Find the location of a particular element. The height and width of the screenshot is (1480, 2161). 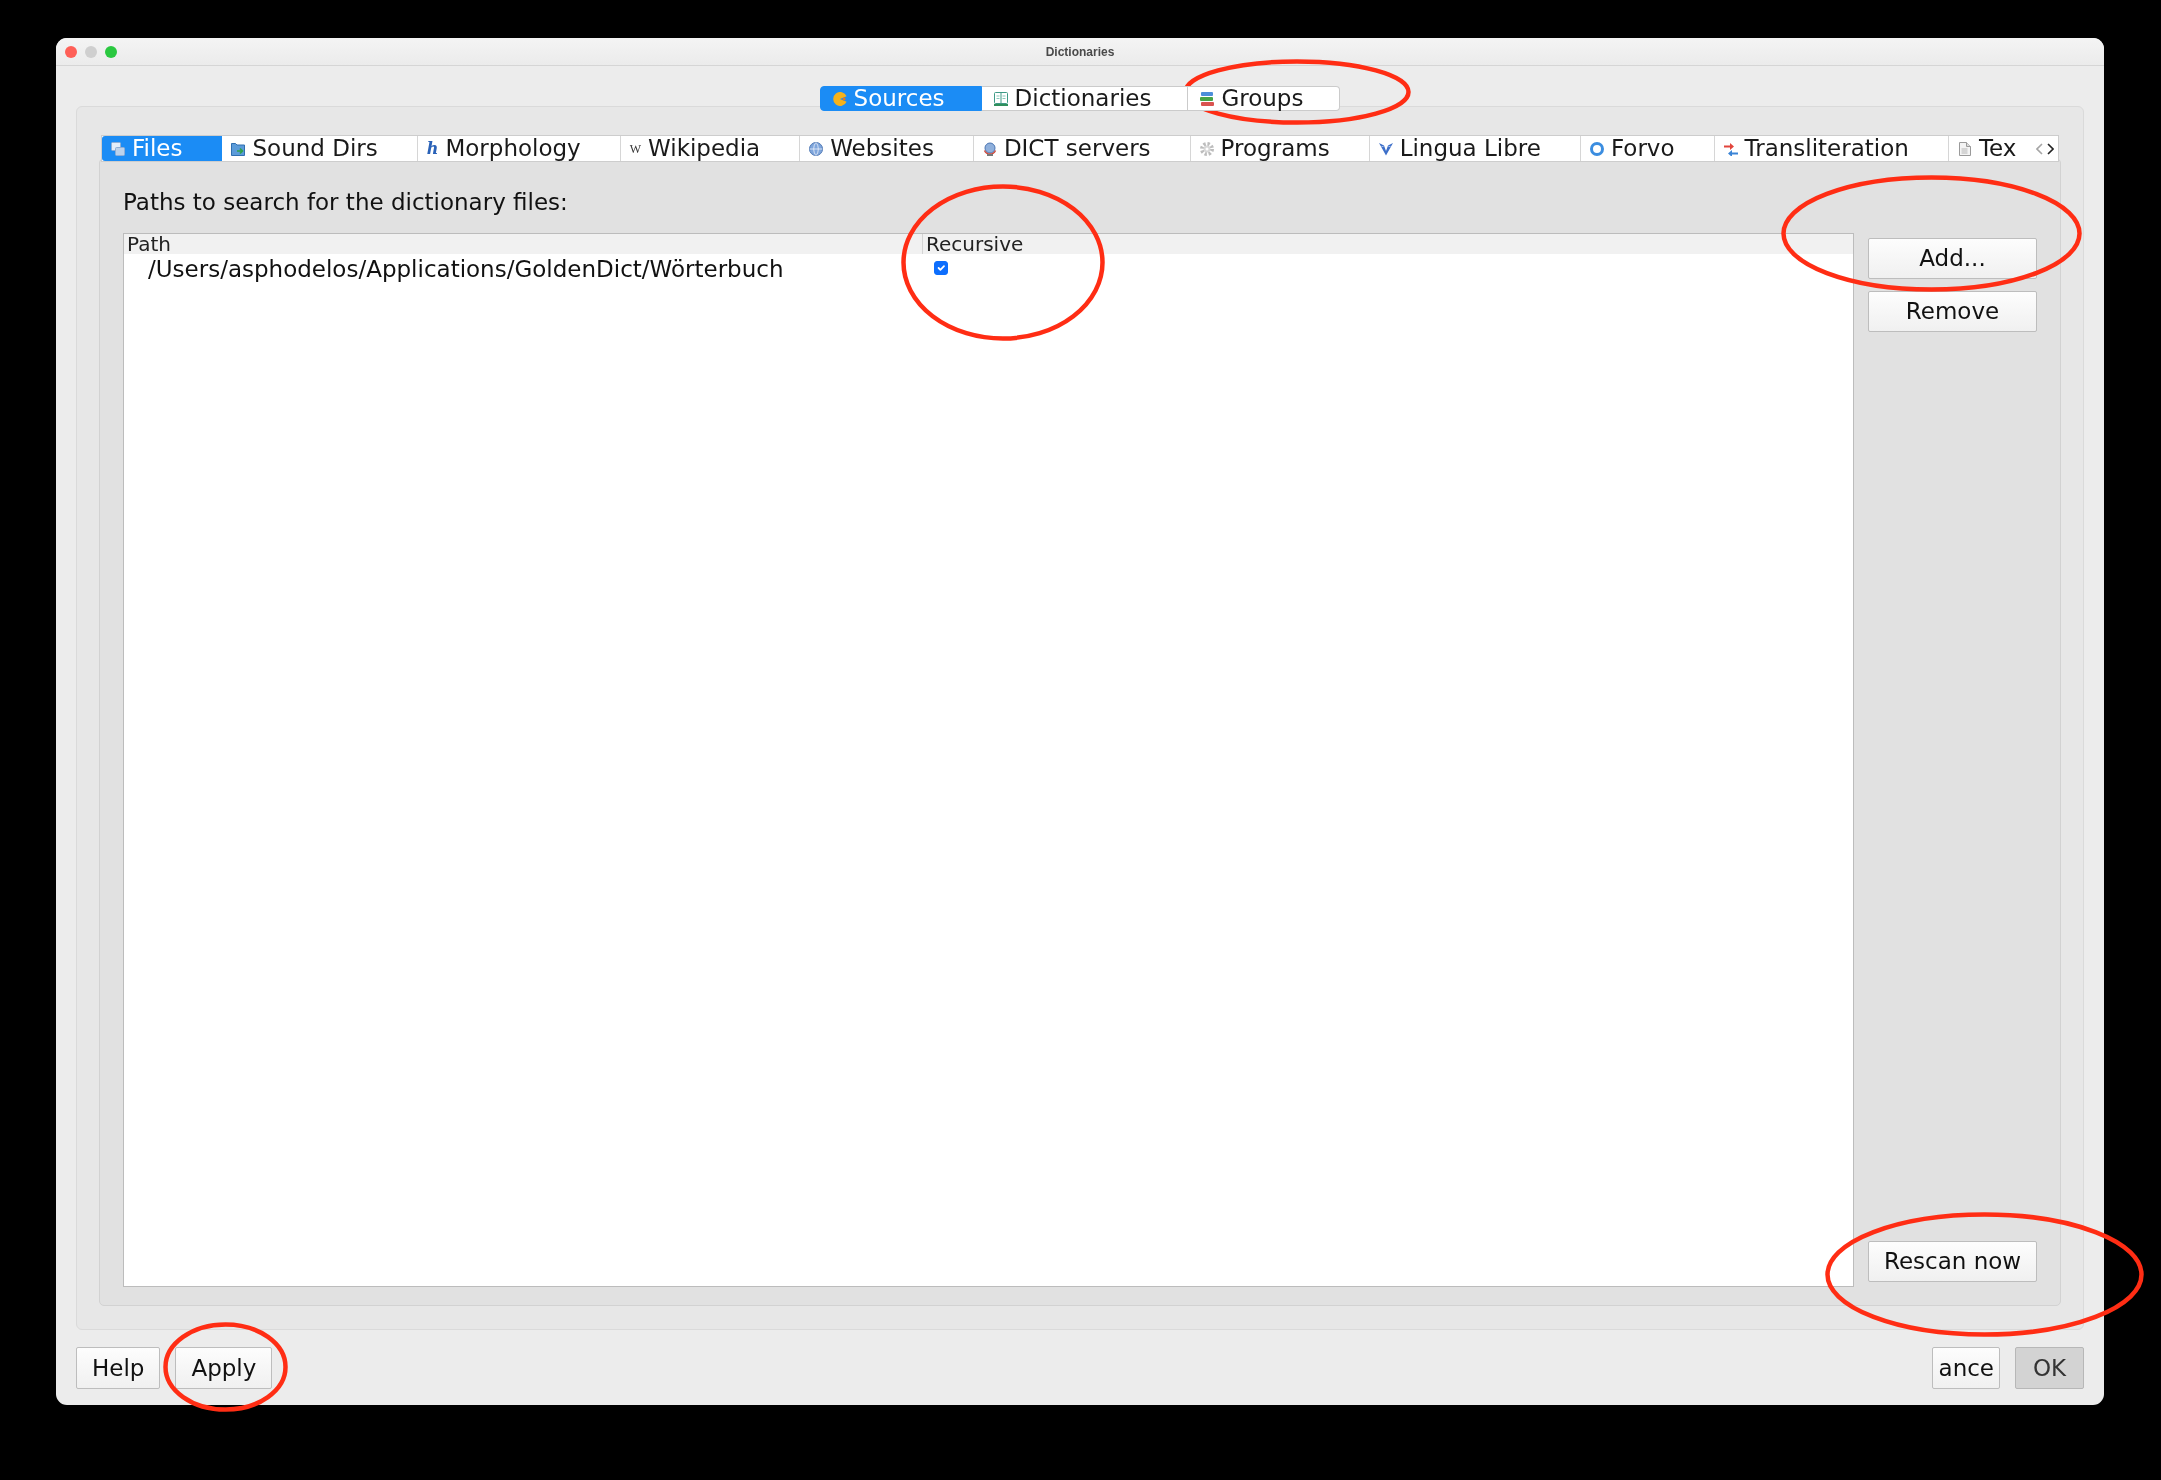

button: OK is located at coordinates (2049, 1368).